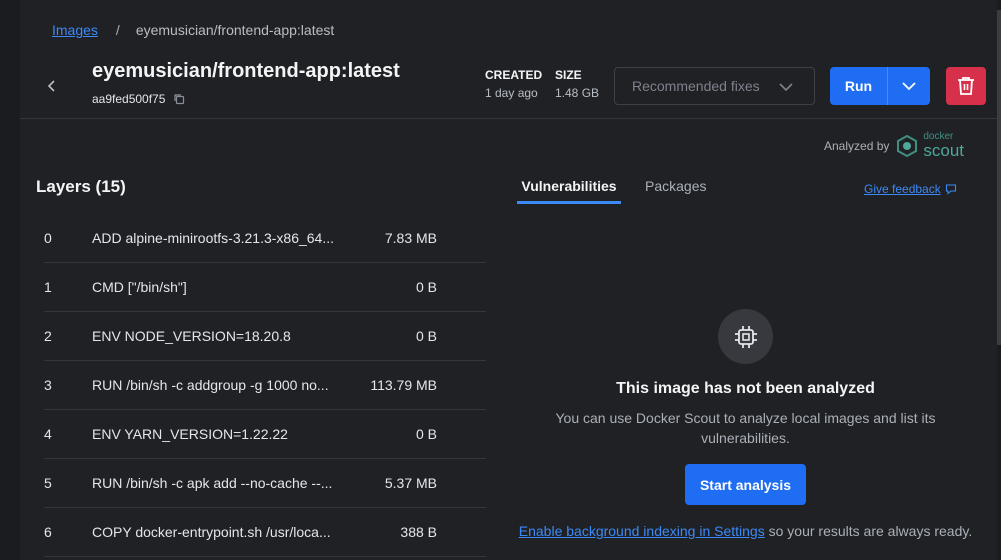 The image size is (1001, 560). Describe the element at coordinates (577, 84) in the screenshot. I see `size-meta: SIZE 1.48 GB` at that location.